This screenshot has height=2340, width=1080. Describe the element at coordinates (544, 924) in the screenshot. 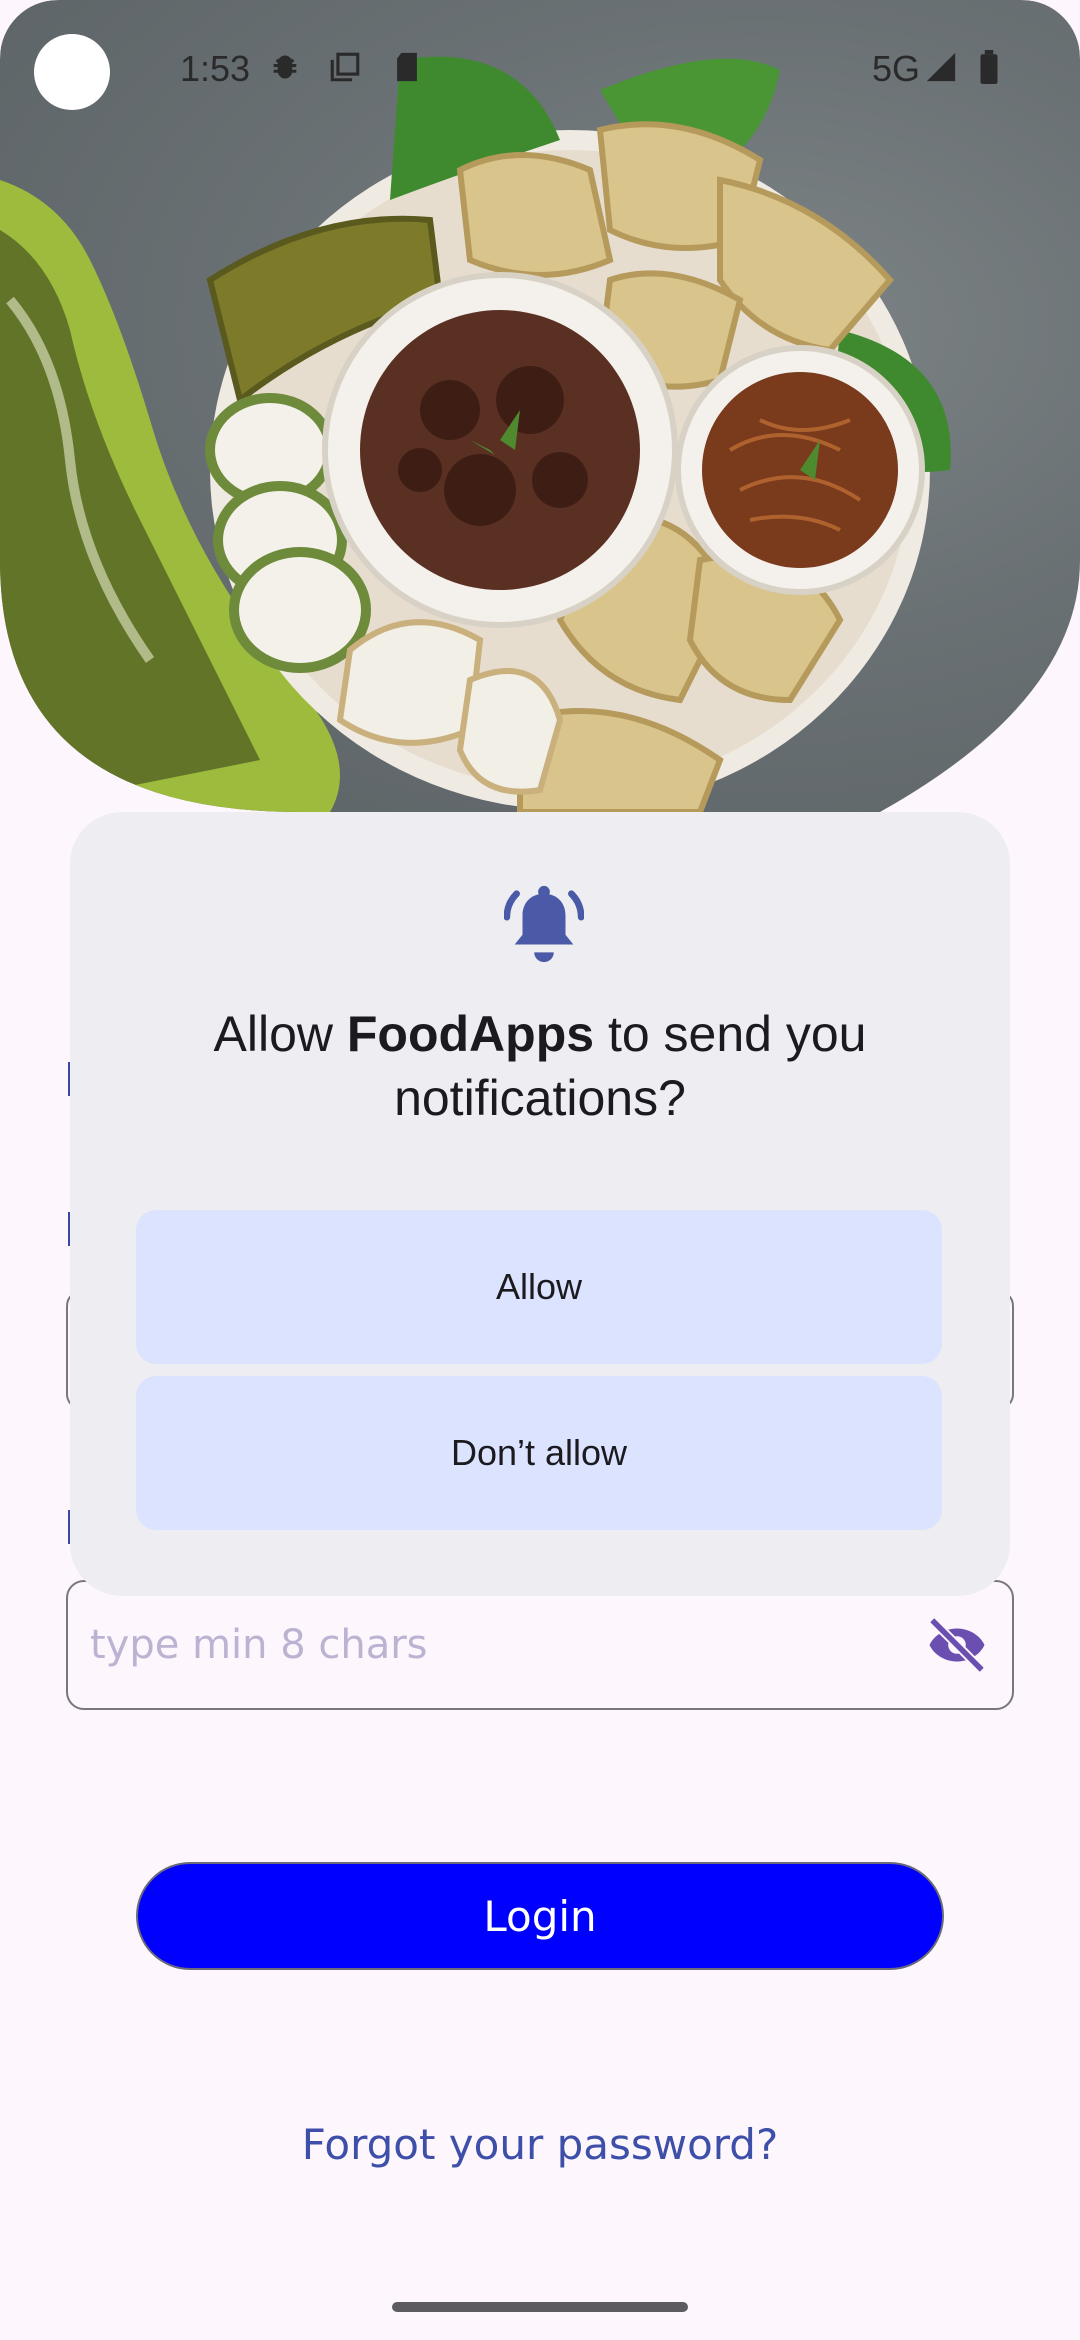

I see `bell-icon` at that location.